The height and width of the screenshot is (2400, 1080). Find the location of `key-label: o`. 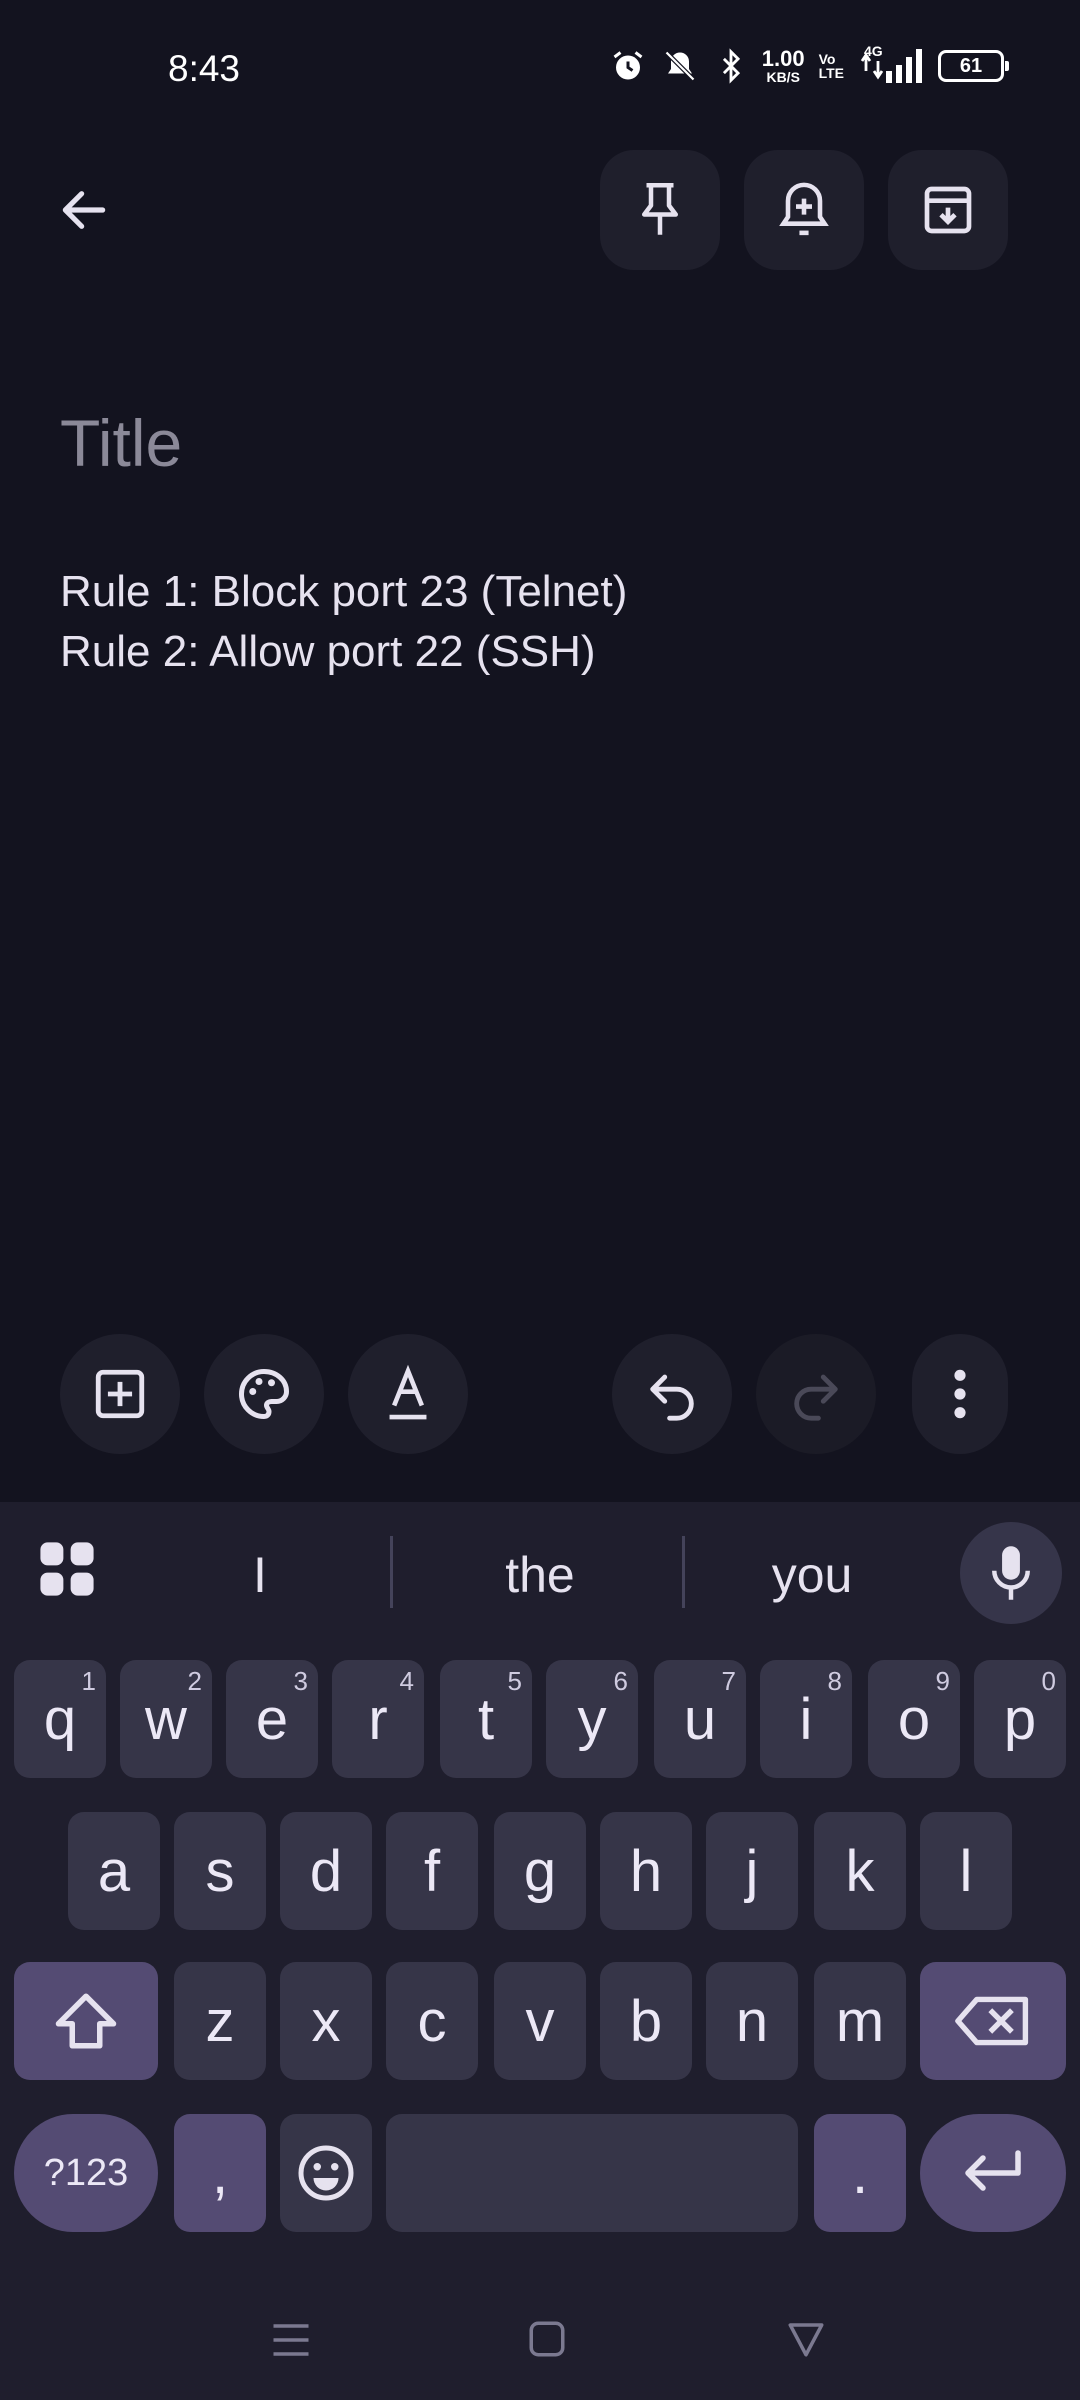

key-label: o is located at coordinates (914, 1719).